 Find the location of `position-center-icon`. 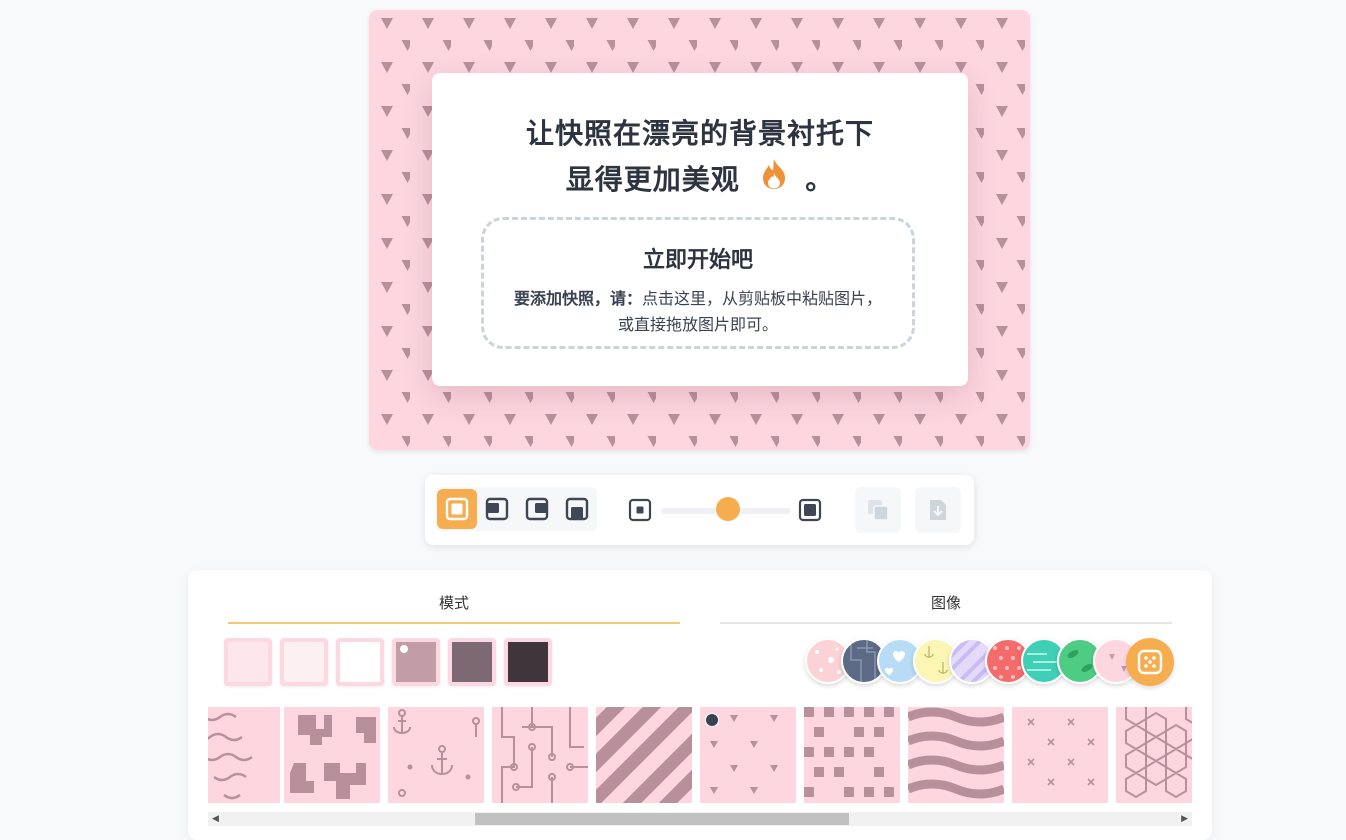

position-center-icon is located at coordinates (457, 509).